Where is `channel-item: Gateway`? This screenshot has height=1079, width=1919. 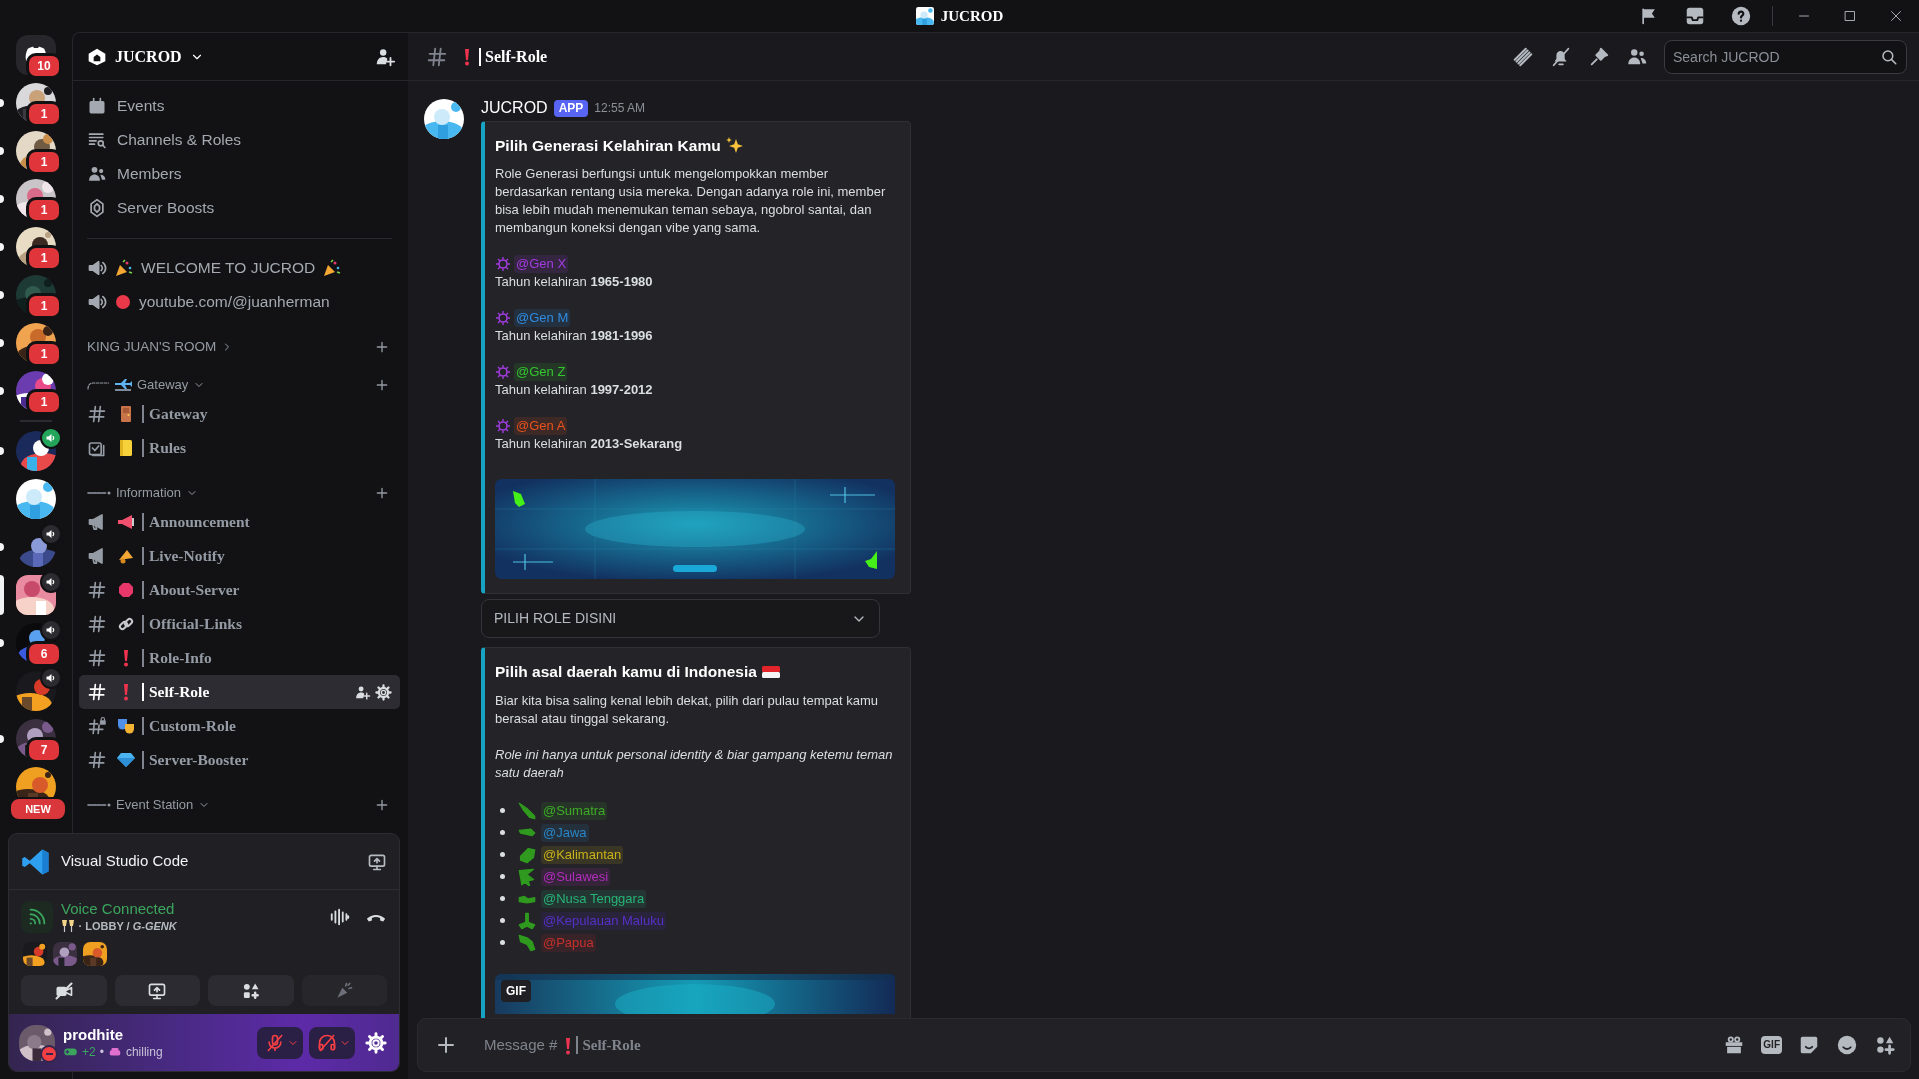 channel-item: Gateway is located at coordinates (239, 414).